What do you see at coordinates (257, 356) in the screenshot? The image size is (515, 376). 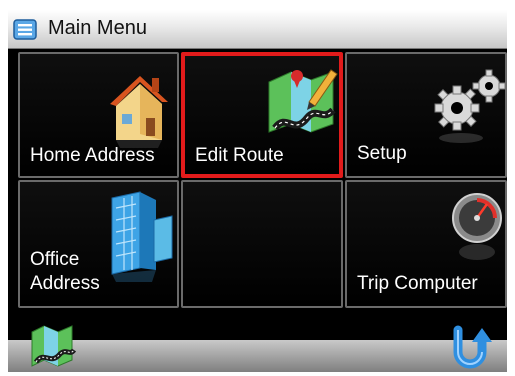 I see `bottom-bar-strip` at bounding box center [257, 356].